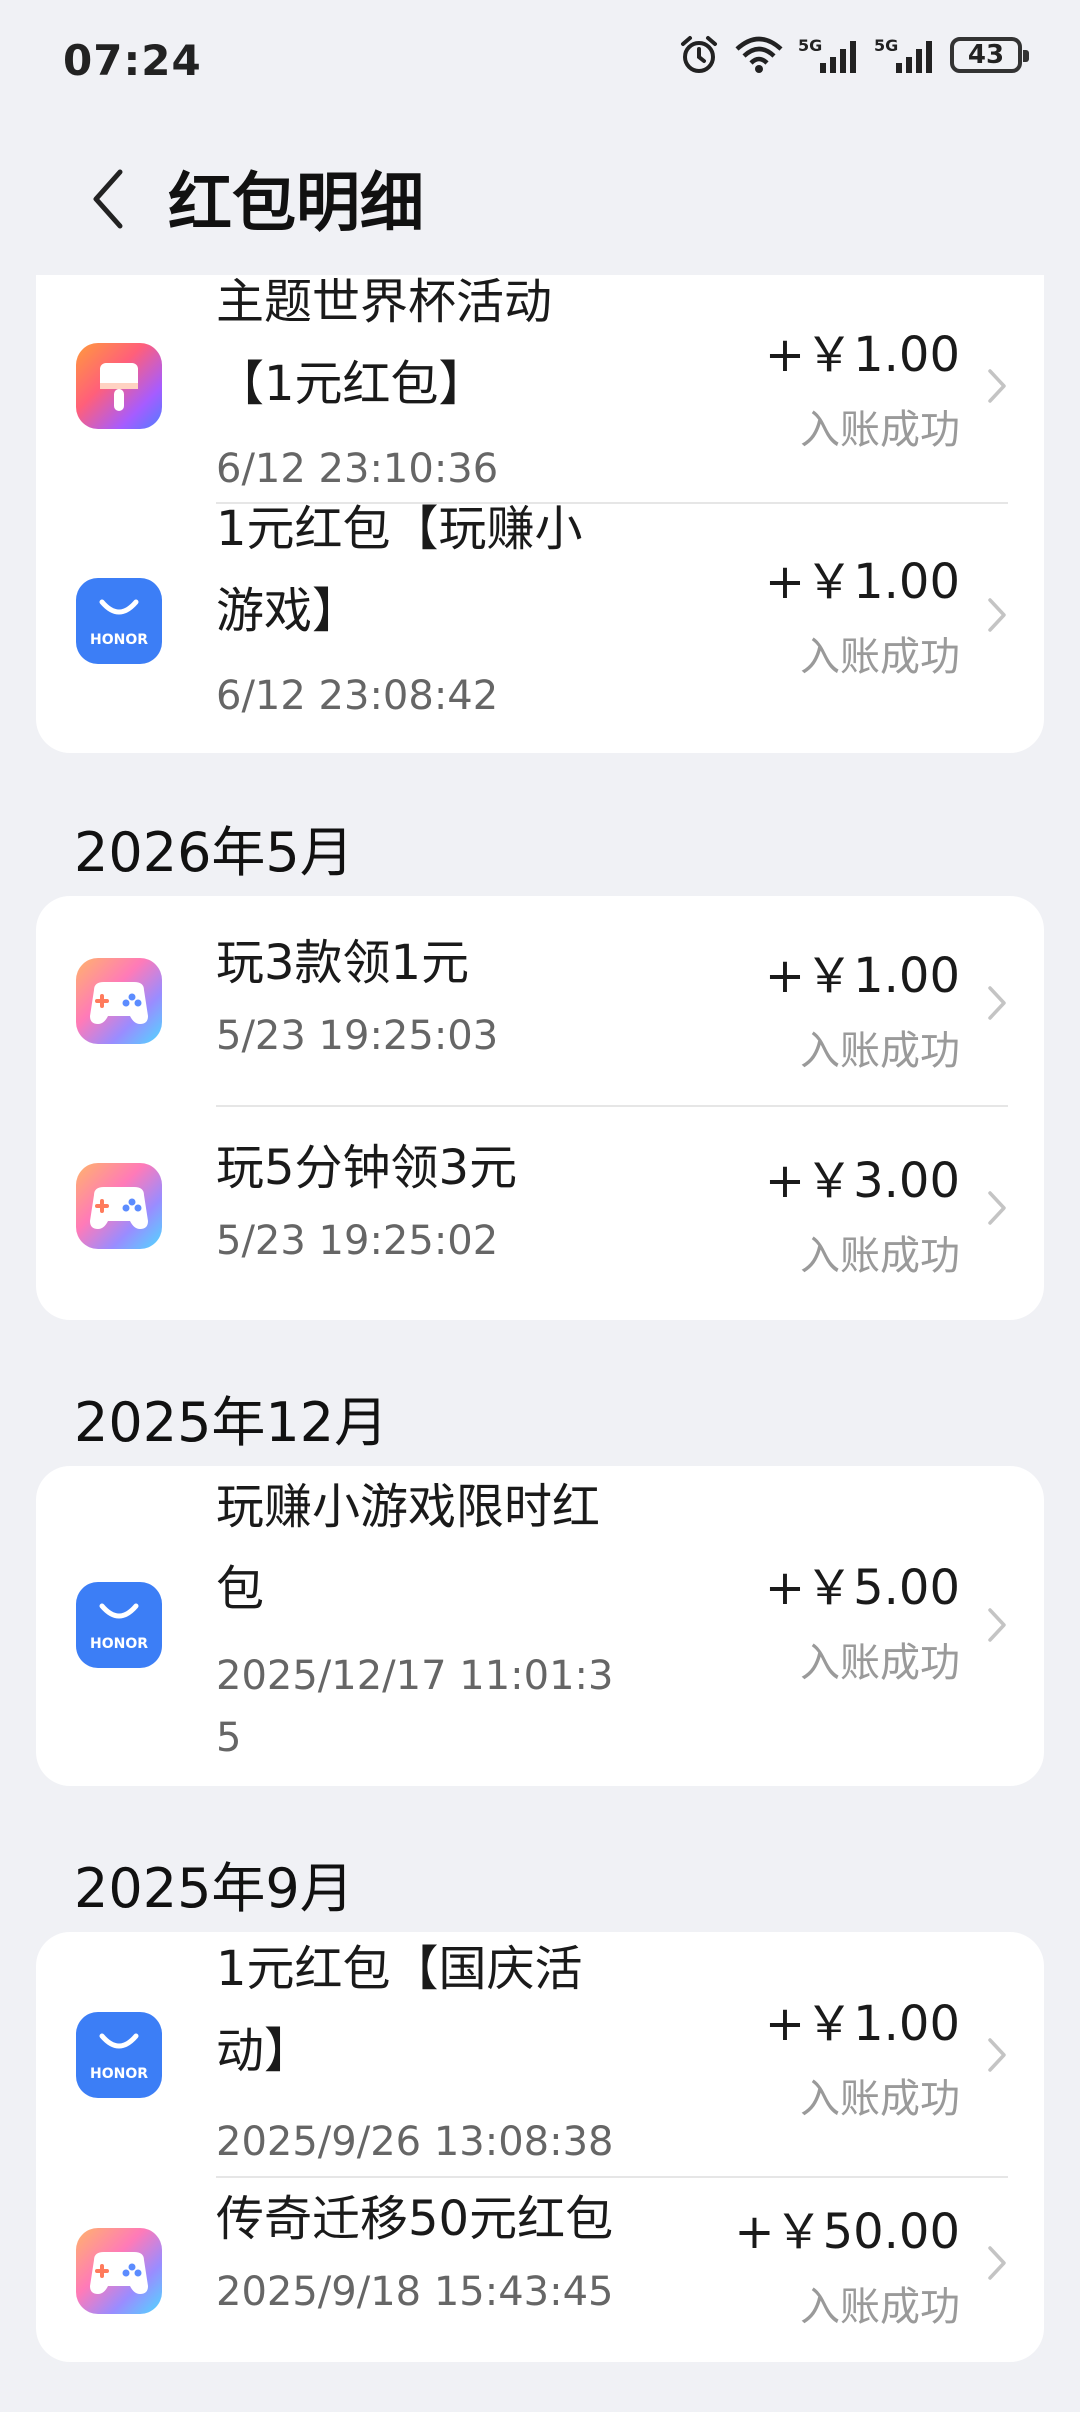 This screenshot has width=1080, height=2412. What do you see at coordinates (415, 2219) in the screenshot?
I see `record-title: 传奇迁移50元红包` at bounding box center [415, 2219].